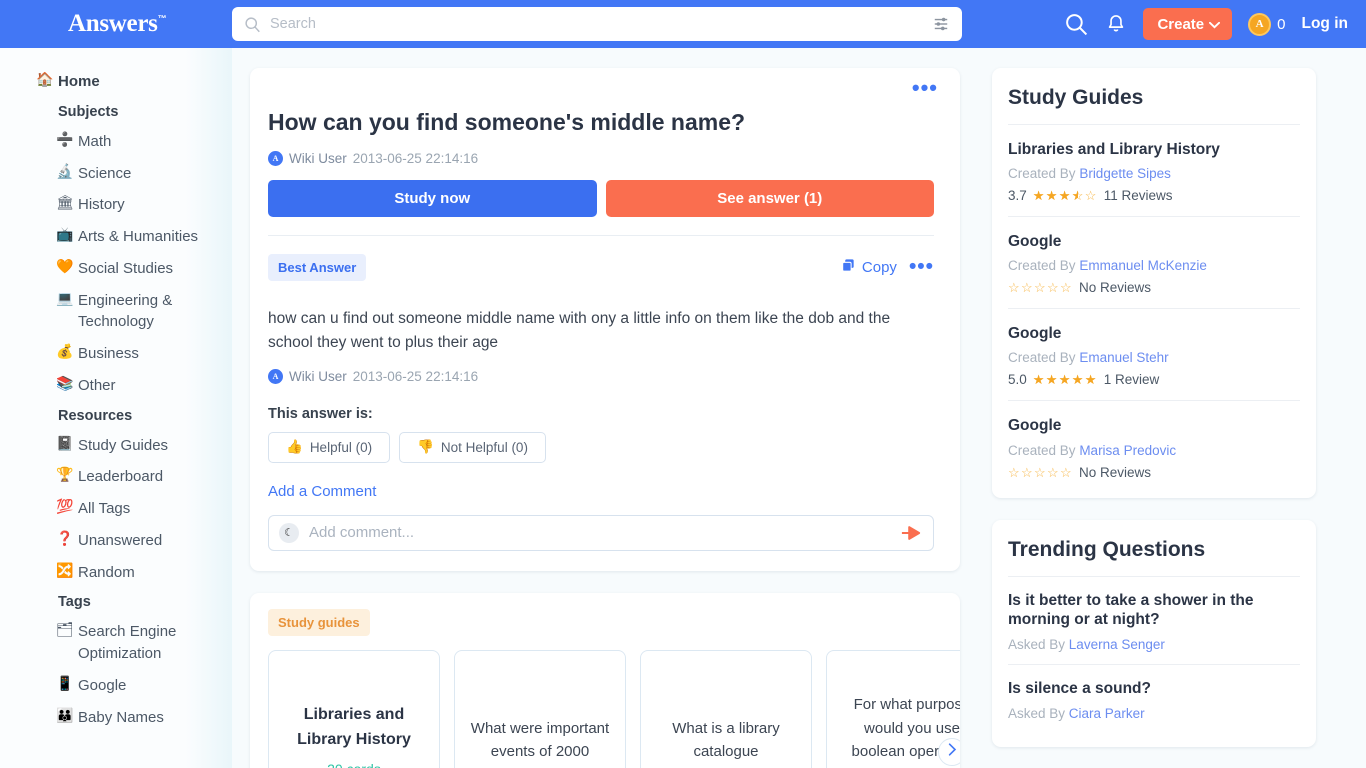  I want to click on sidebar-item-business: 💰 Business, so click(116, 354).